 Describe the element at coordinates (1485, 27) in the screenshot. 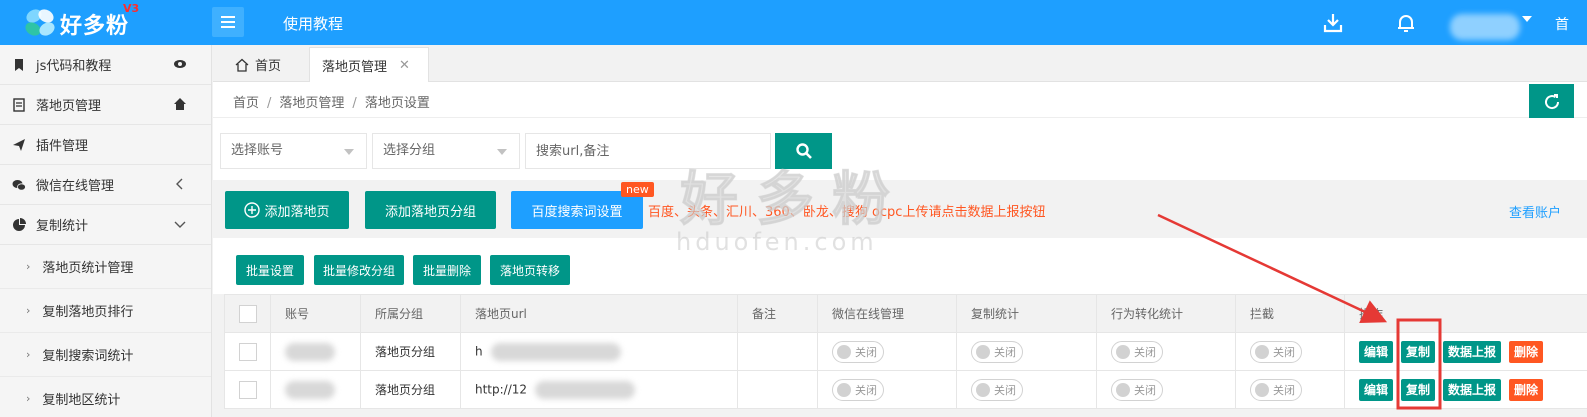

I see `user-avatar` at that location.